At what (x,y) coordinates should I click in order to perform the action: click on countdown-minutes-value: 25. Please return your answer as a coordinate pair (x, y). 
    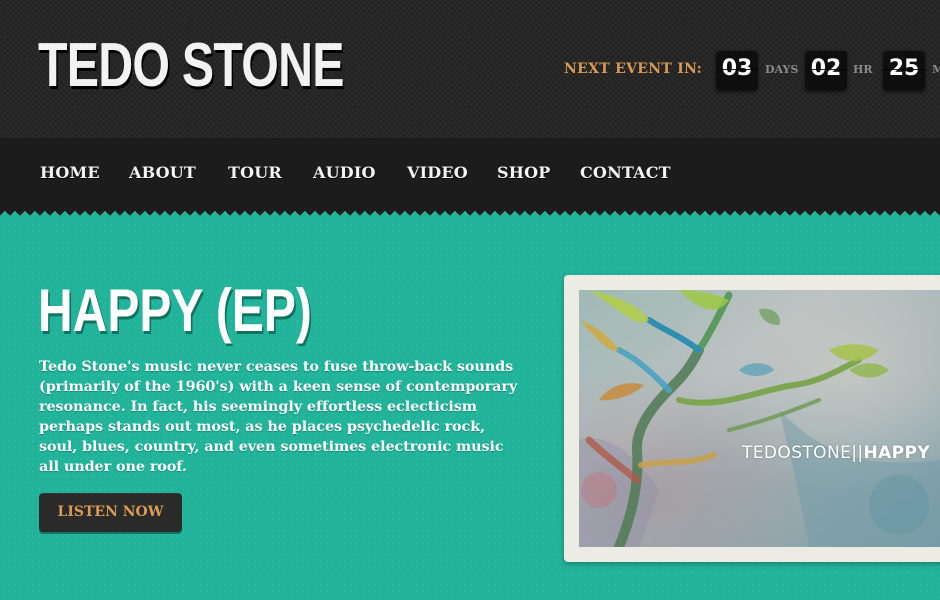
    Looking at the image, I should click on (904, 70).